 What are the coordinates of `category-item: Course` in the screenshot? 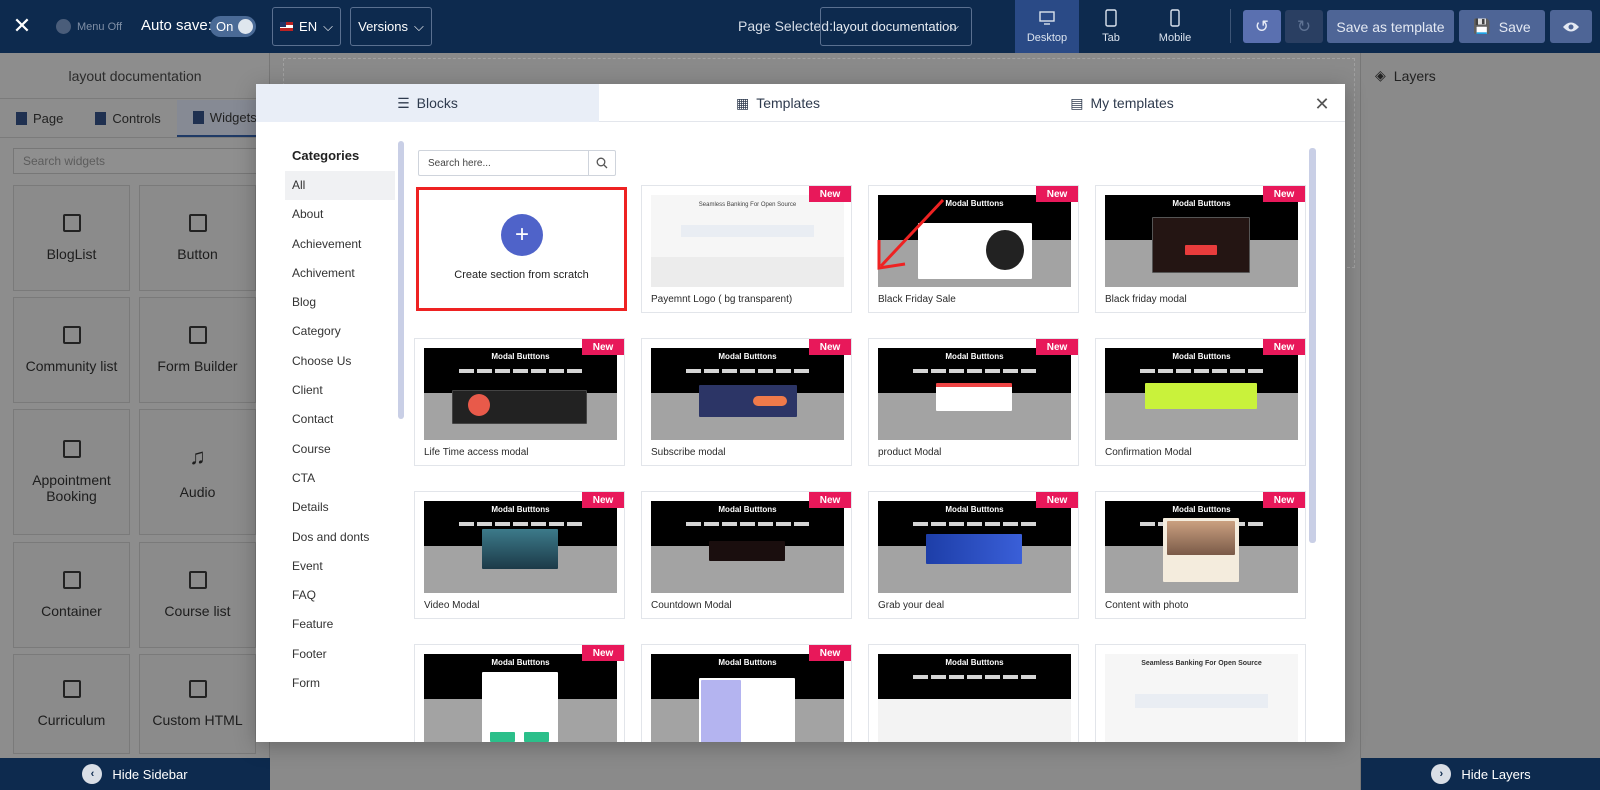 It's located at (340, 449).